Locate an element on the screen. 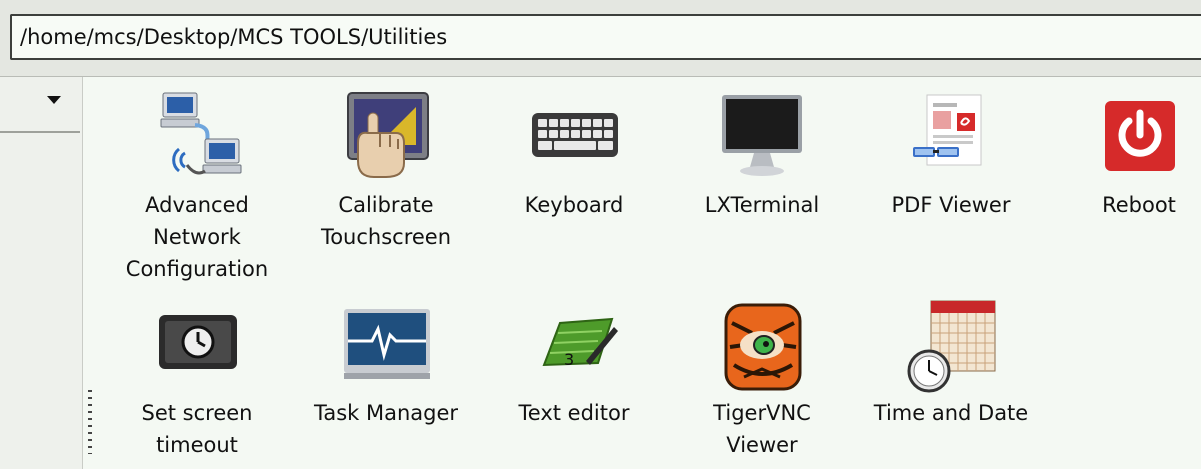 The width and height of the screenshot is (1201, 469). launcher-label: Set screen timeout is located at coordinates (197, 429).